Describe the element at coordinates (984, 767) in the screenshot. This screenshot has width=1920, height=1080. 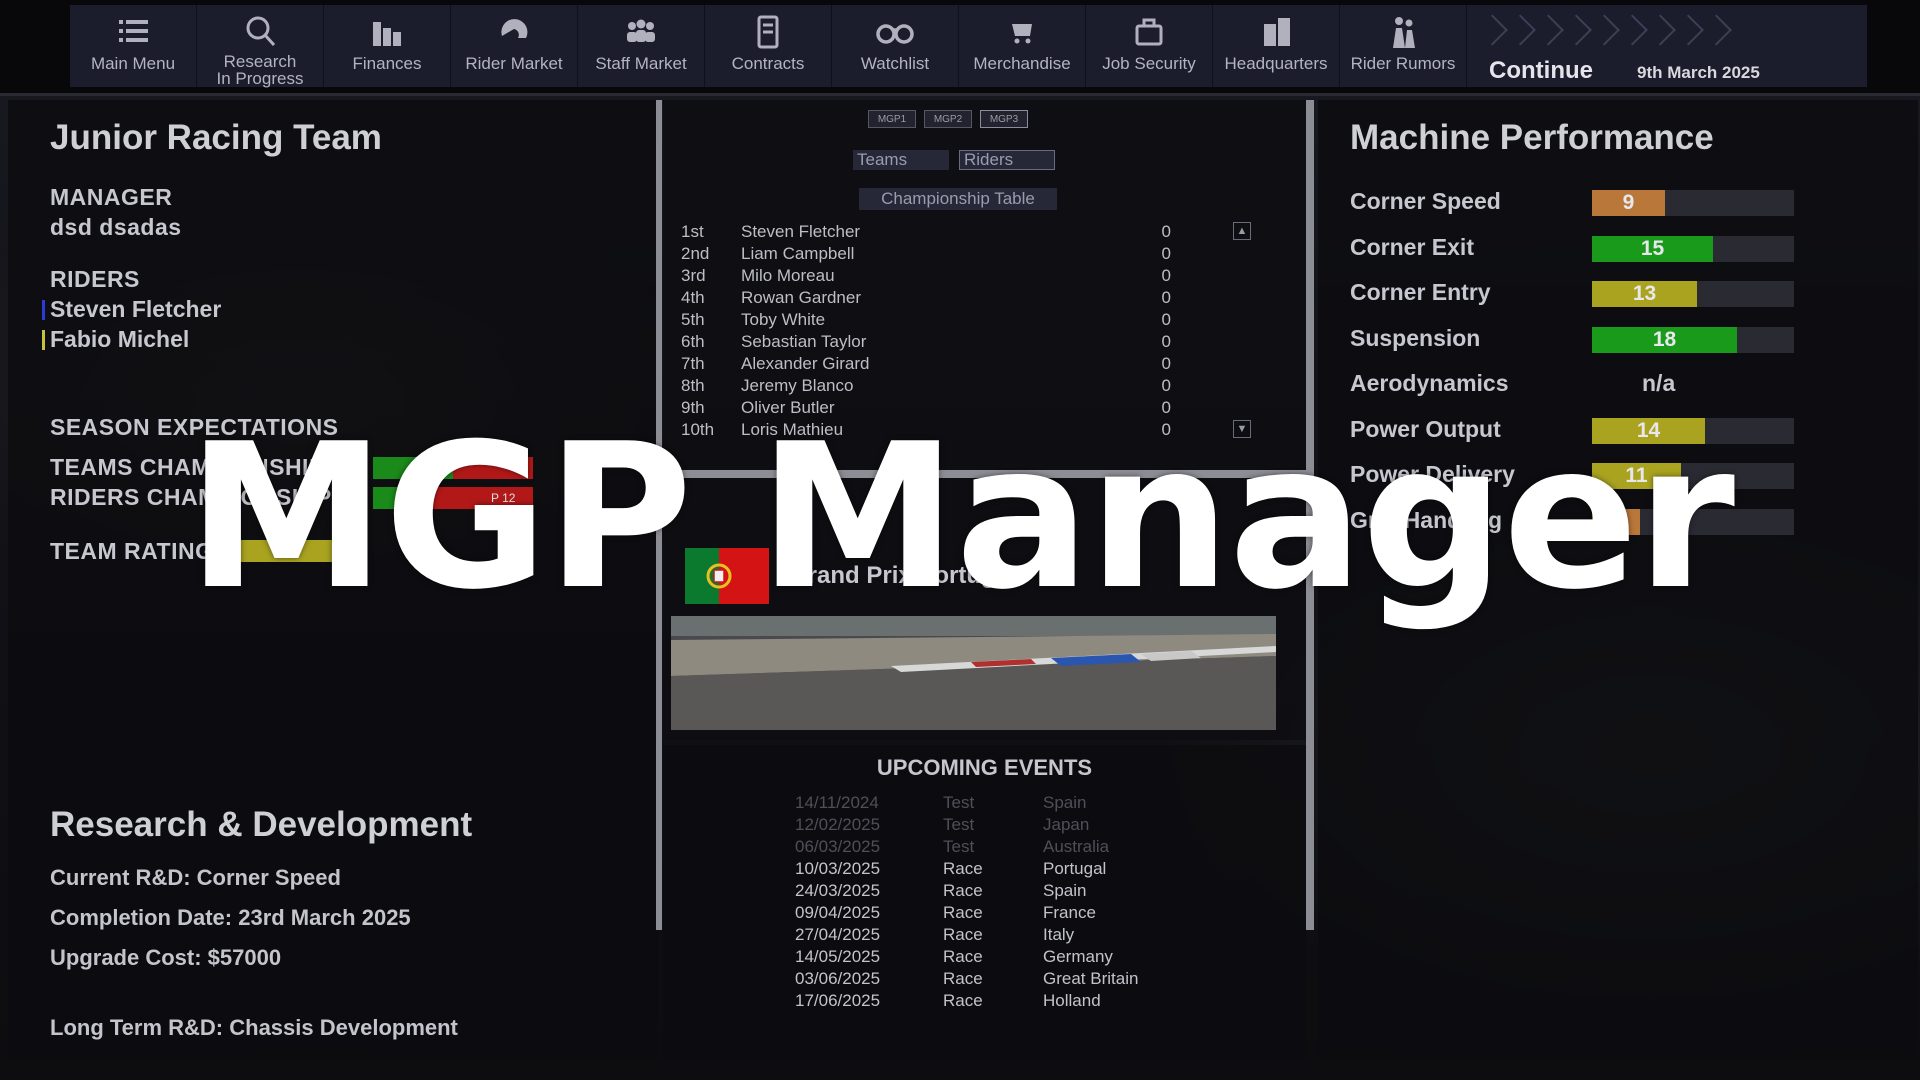
I see `upcoming-events-heading: UPCOMING EVENTS` at that location.